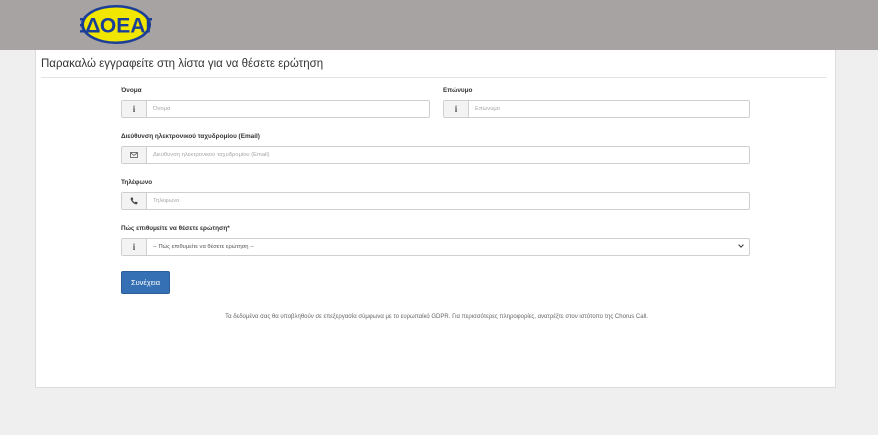 The image size is (878, 435). I want to click on last-name-input, so click(609, 109).